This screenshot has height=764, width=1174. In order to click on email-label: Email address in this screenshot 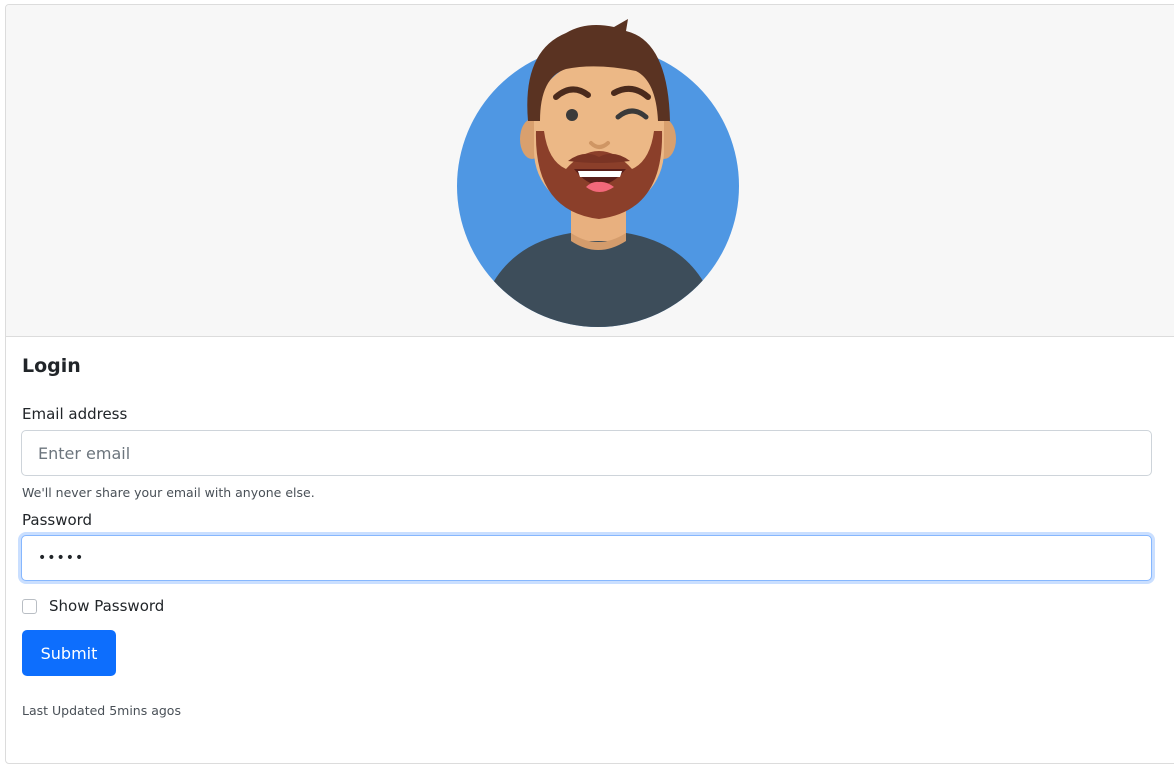, I will do `click(75, 414)`.